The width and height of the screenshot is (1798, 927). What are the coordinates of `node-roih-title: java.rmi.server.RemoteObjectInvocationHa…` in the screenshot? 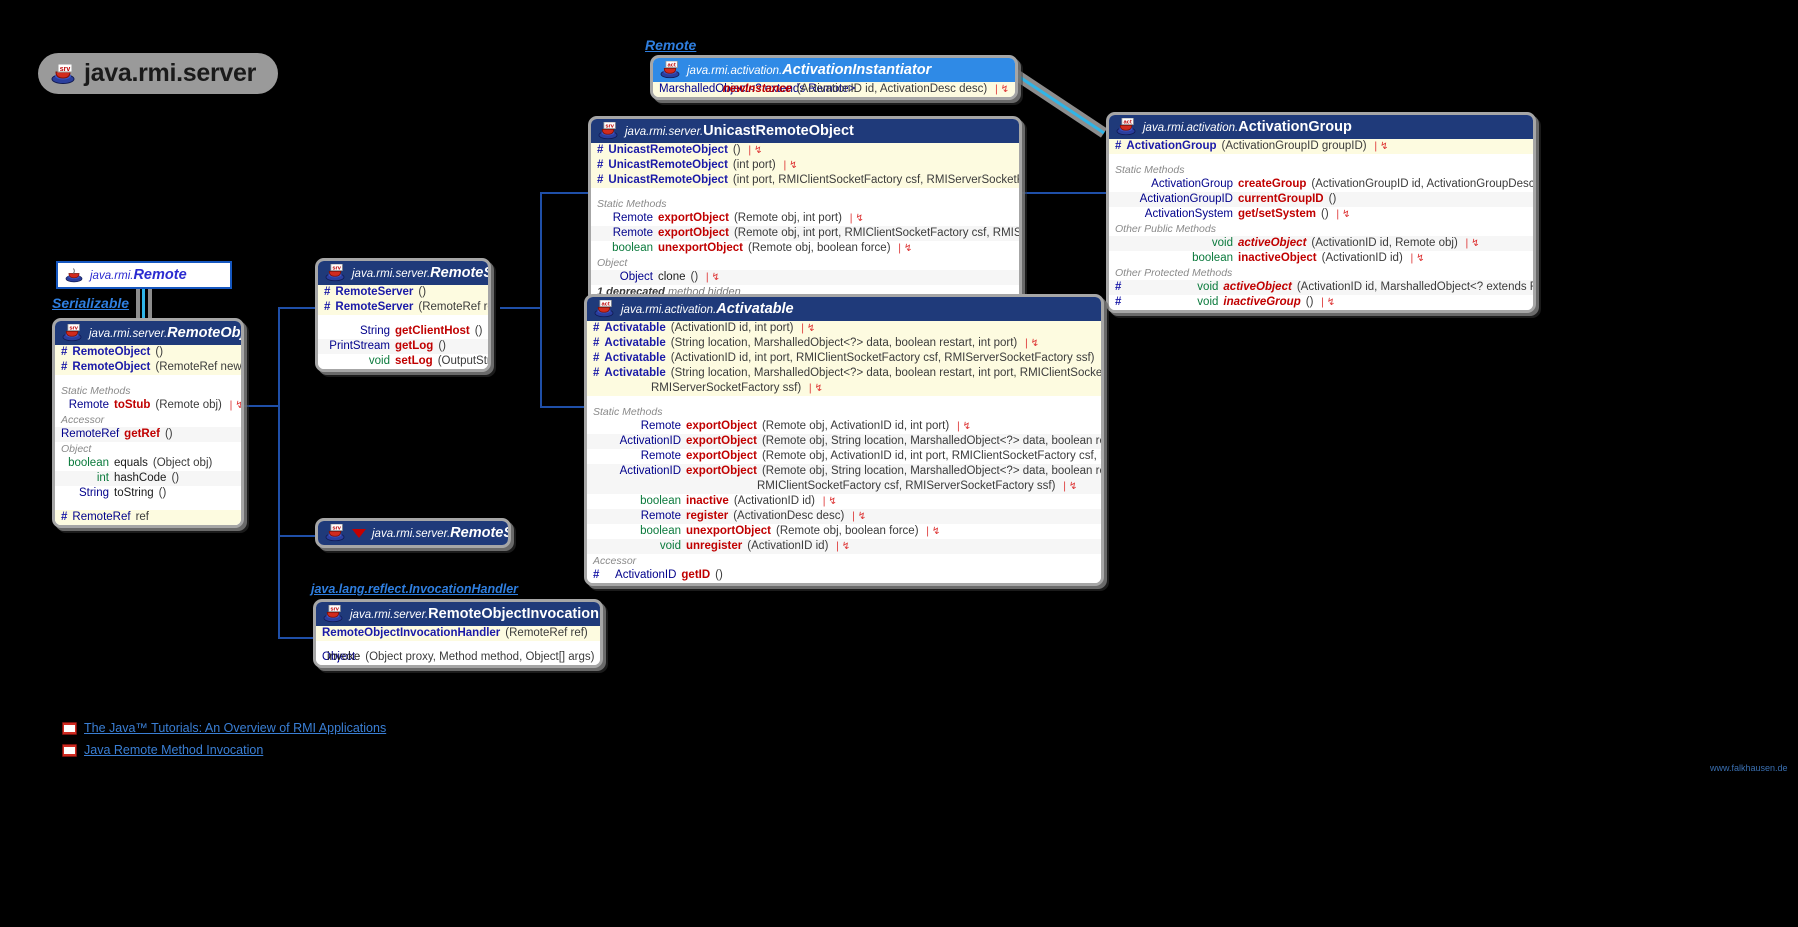 It's located at (475, 614).